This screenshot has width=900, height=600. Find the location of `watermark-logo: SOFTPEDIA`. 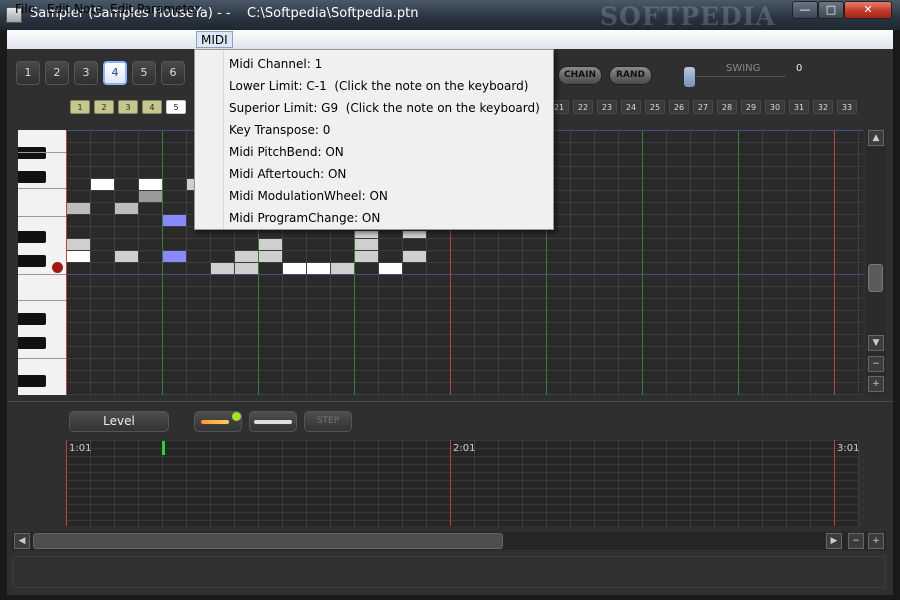

watermark-logo: SOFTPEDIA is located at coordinates (688, 16).